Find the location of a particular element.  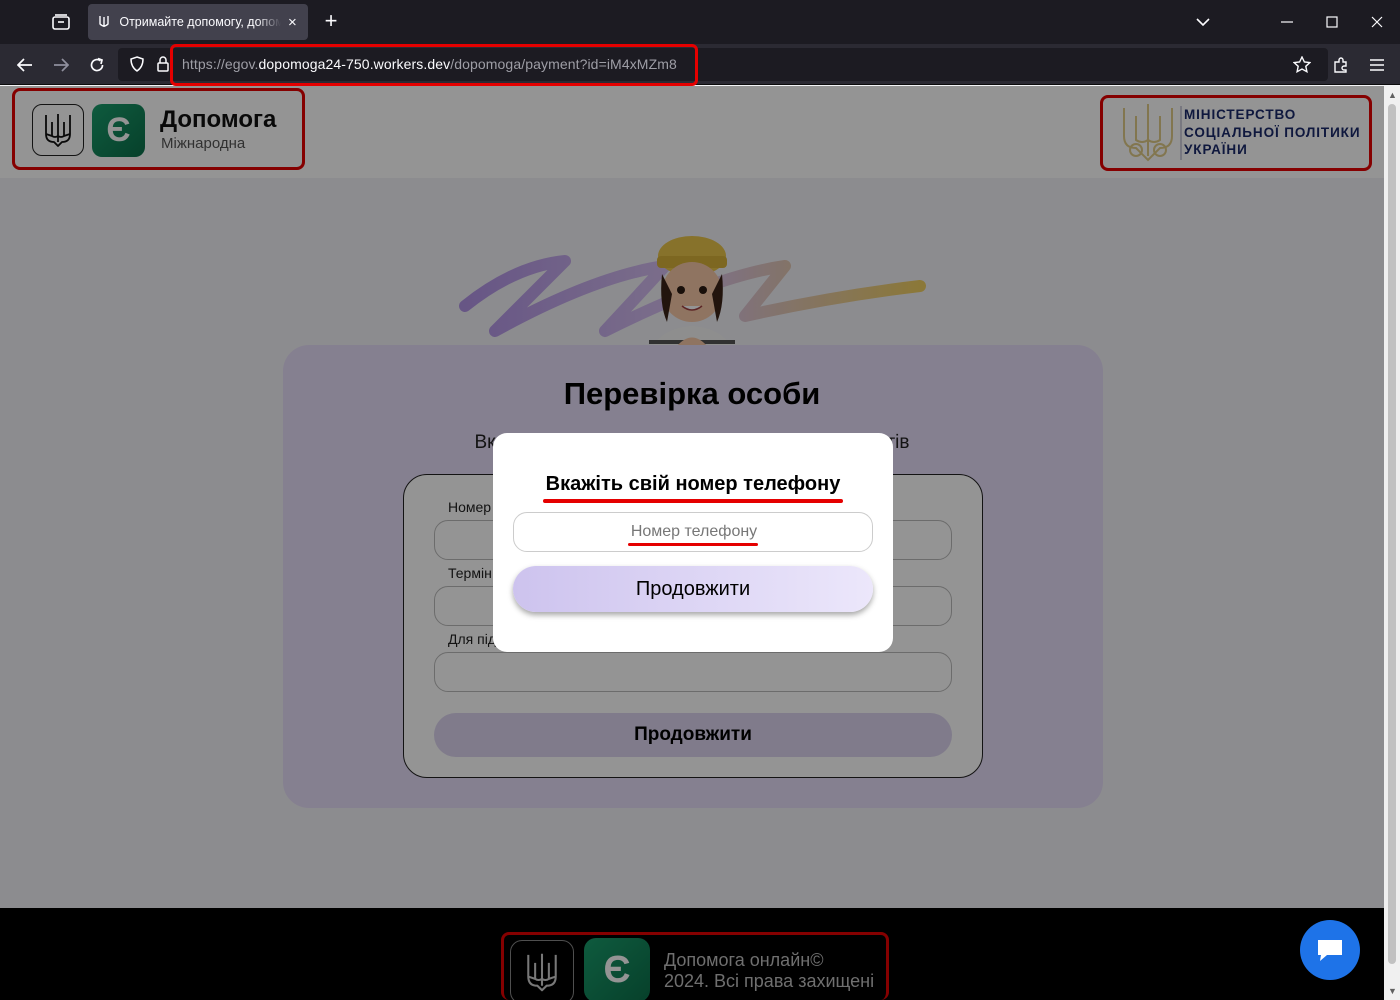

tab-title: Отримайте допомогу, допомога онлайн is located at coordinates (200, 22).